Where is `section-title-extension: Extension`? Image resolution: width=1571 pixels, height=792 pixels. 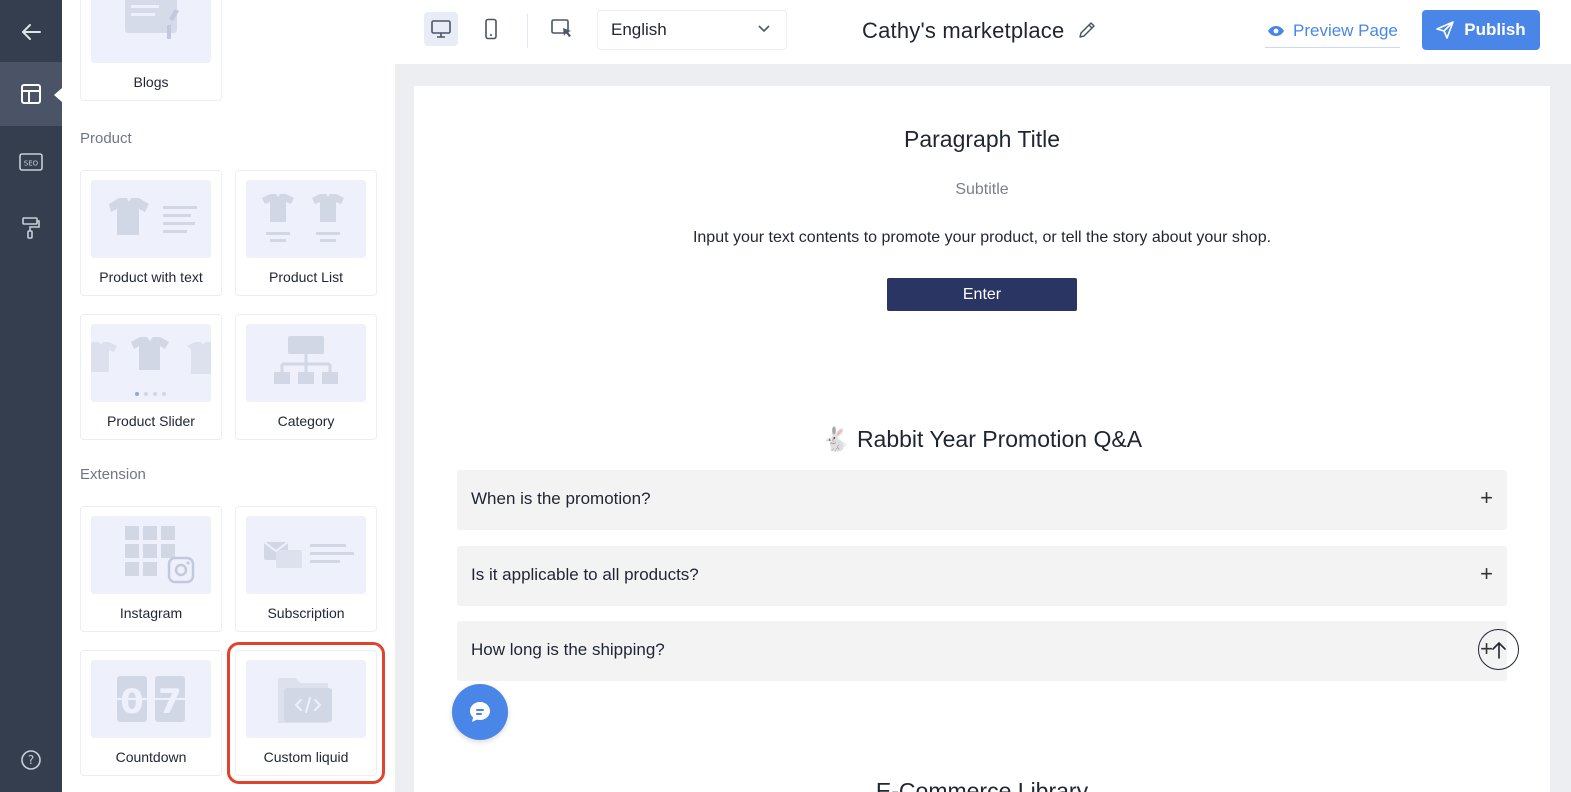 section-title-extension: Extension is located at coordinates (113, 474).